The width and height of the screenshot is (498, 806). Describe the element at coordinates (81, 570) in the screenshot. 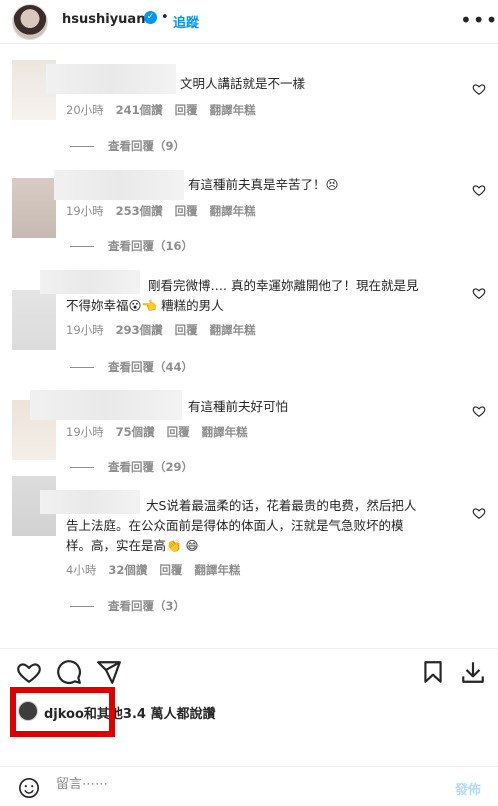

I see `comment-time: 4小時` at that location.